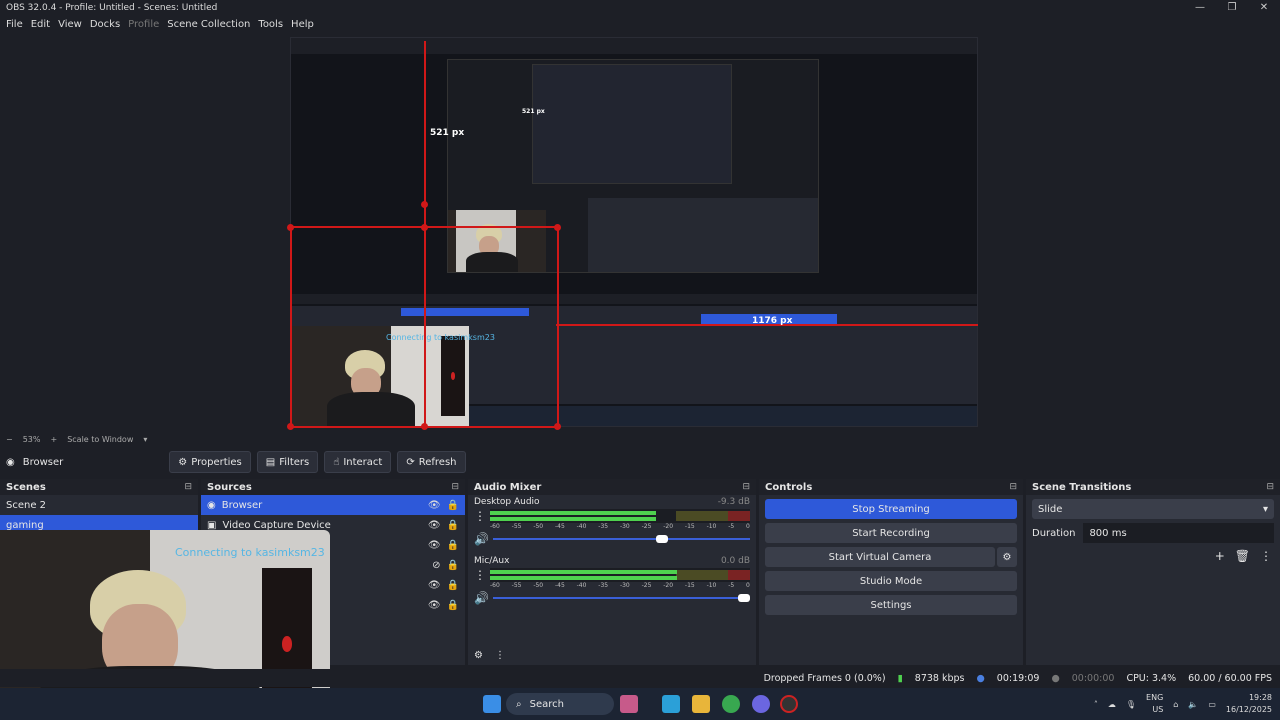 The height and width of the screenshot is (720, 1280). What do you see at coordinates (1200, 7) in the screenshot?
I see `minimize-icon: —` at bounding box center [1200, 7].